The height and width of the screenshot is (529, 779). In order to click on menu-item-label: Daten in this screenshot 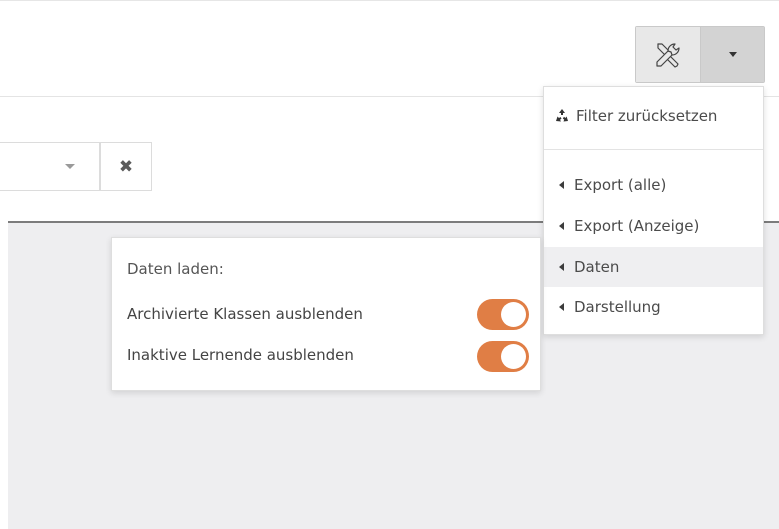, I will do `click(597, 267)`.